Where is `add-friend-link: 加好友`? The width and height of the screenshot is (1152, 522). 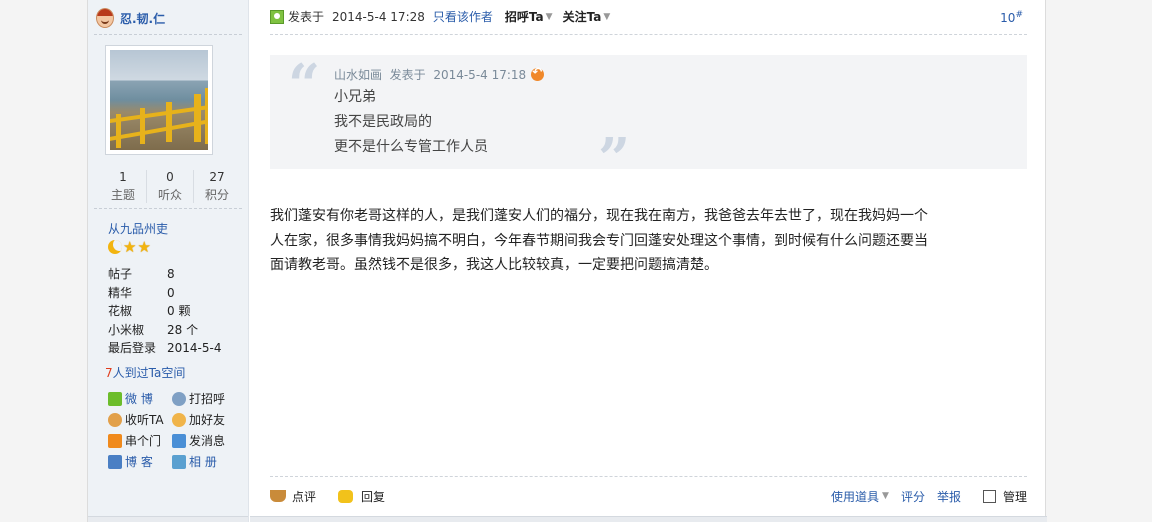
add-friend-link: 加好友 is located at coordinates (204, 419).